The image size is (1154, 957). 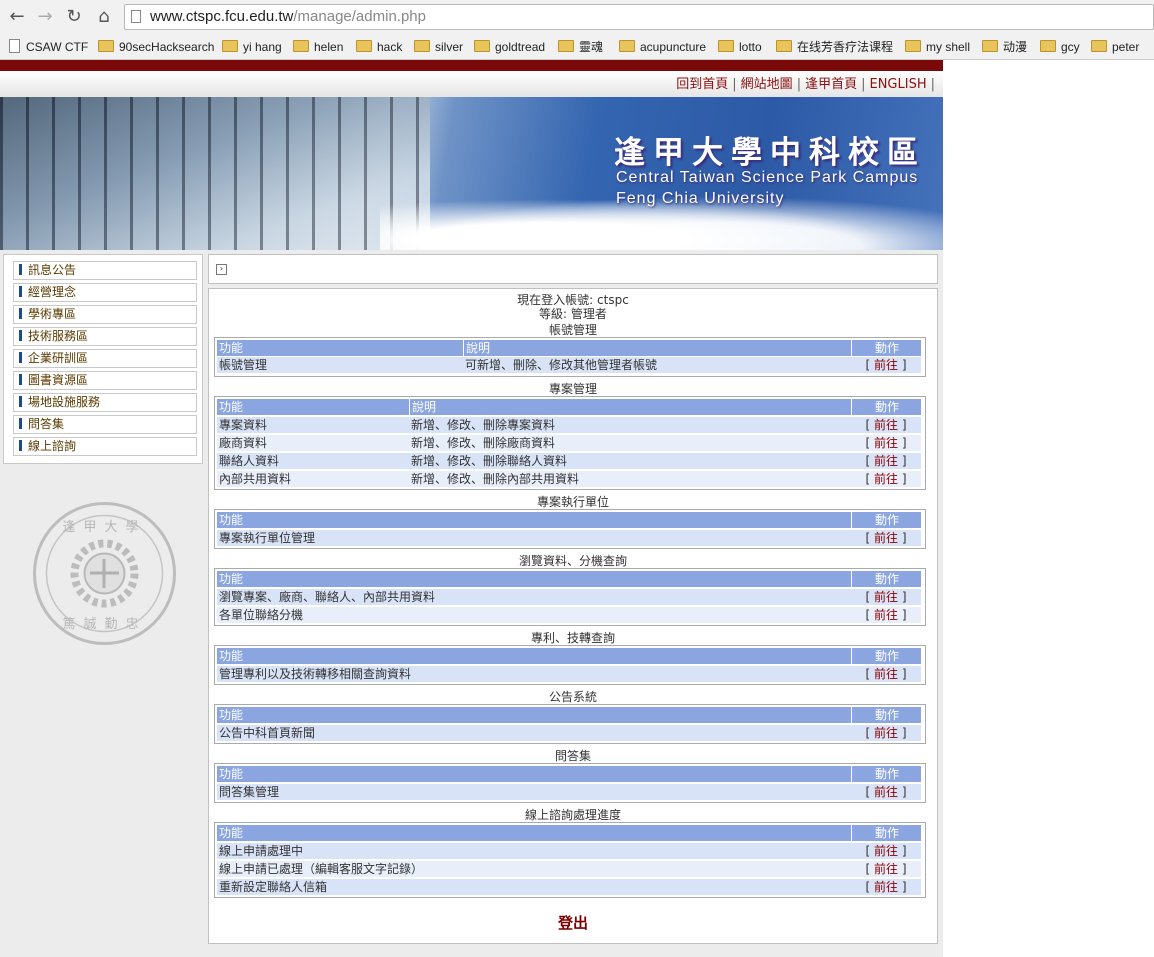 I want to click on section-title: 專案管理, so click(x=572, y=389).